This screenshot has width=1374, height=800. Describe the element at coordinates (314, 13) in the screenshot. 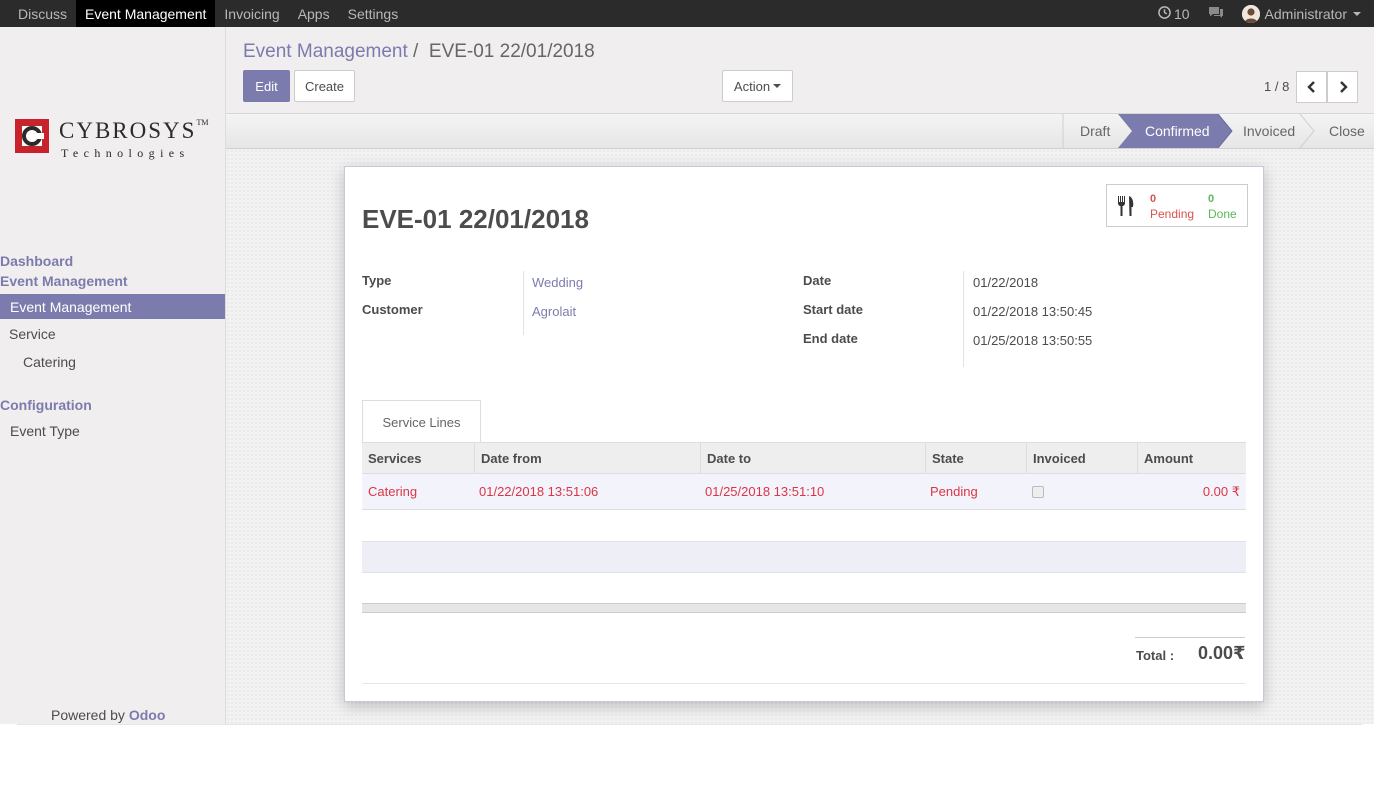

I see `menu-apps: Apps` at that location.